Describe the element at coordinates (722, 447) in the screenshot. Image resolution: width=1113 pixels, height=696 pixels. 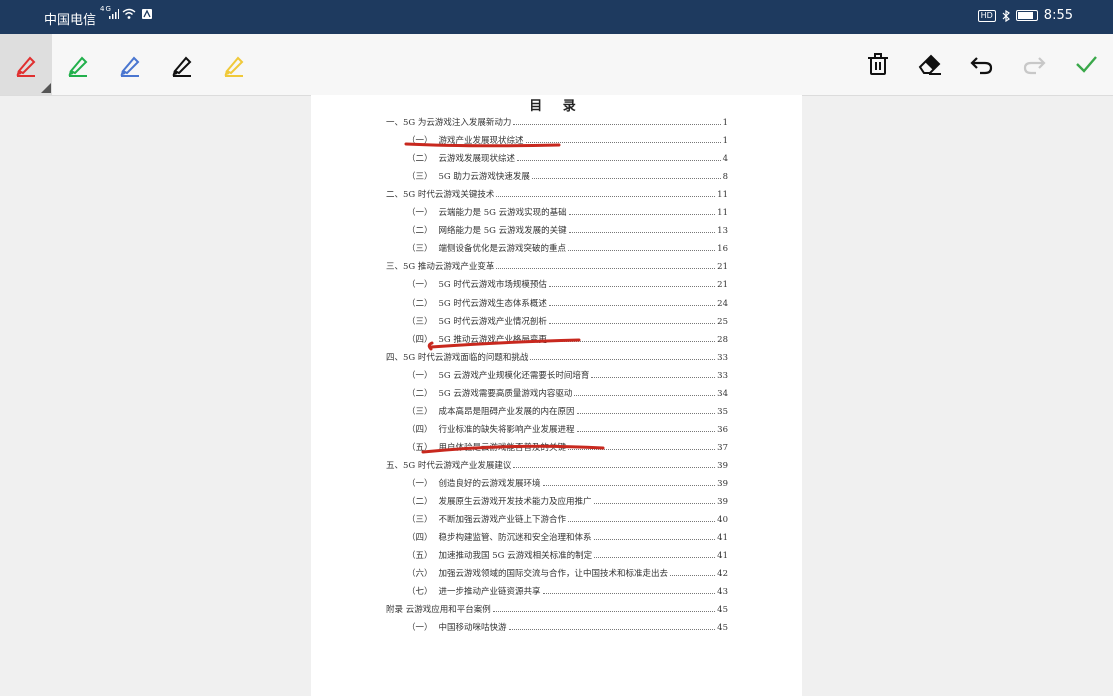
I see `toc-entry-page: 37` at that location.